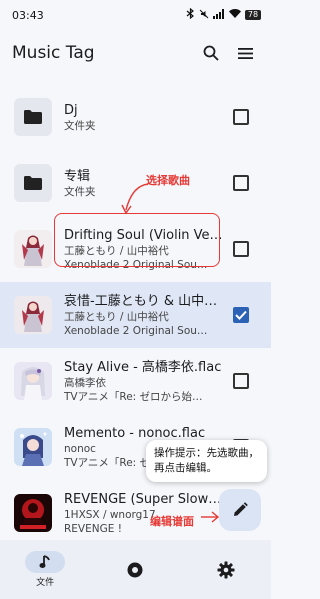  I want to click on nav-files-pill, so click(45, 562).